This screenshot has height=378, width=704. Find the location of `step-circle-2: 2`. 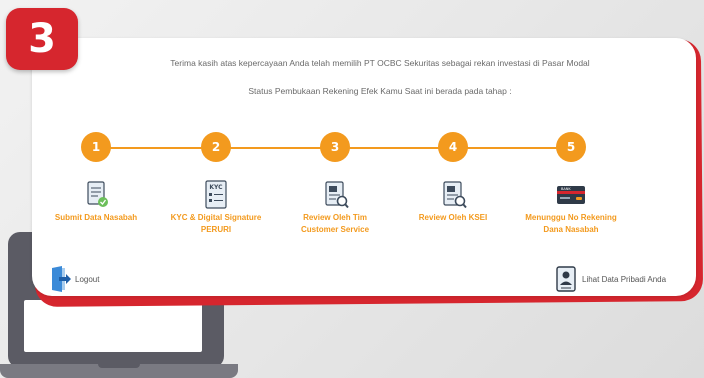

step-circle-2: 2 is located at coordinates (216, 147).